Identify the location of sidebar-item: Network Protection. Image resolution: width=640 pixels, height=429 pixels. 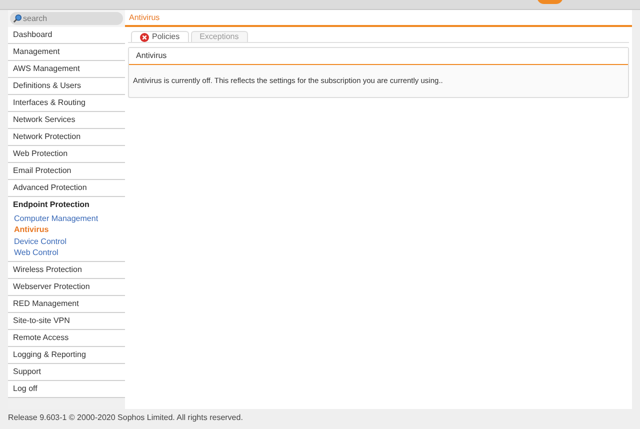
(66, 137).